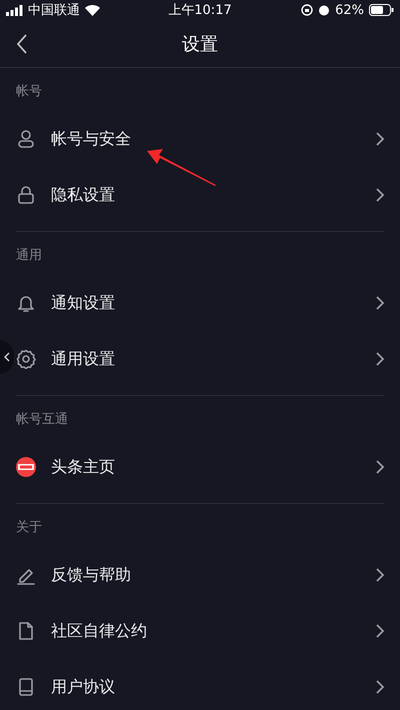  I want to click on book-icon, so click(26, 687).